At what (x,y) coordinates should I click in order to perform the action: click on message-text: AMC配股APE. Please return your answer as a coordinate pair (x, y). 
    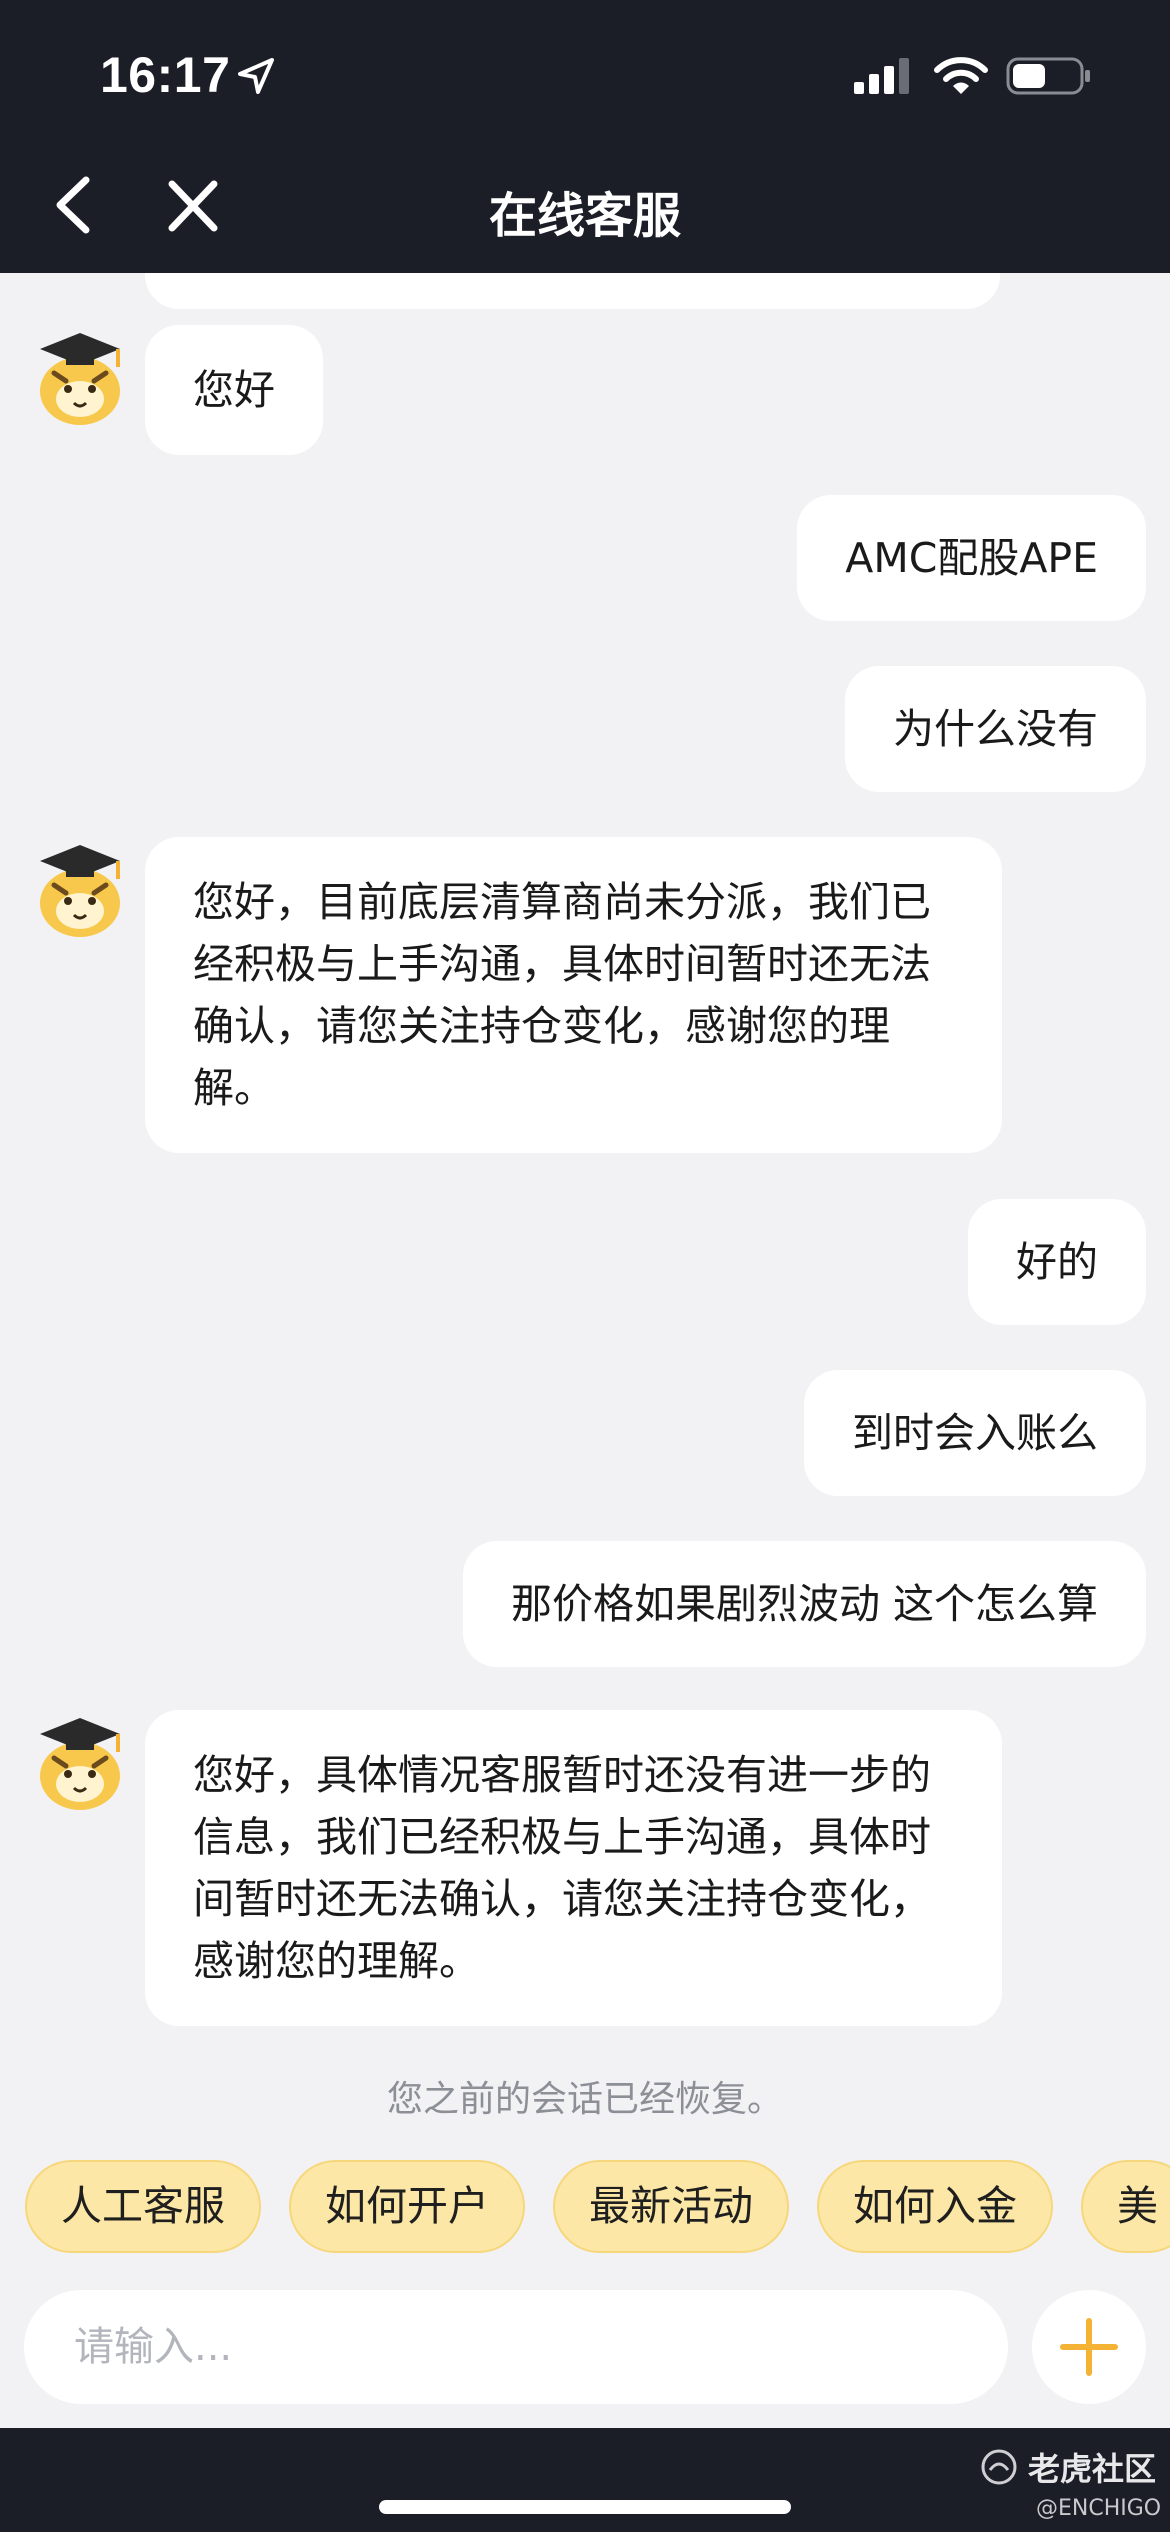
    Looking at the image, I should click on (971, 558).